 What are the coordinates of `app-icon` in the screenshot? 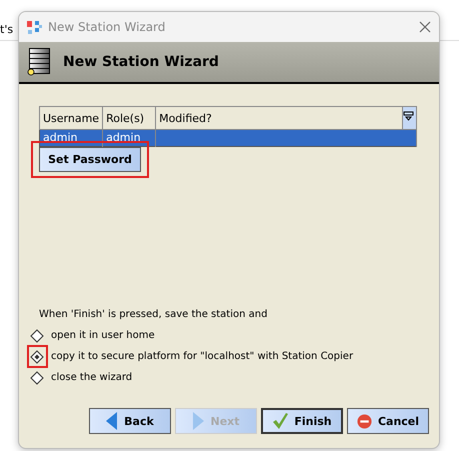 It's located at (34, 27).